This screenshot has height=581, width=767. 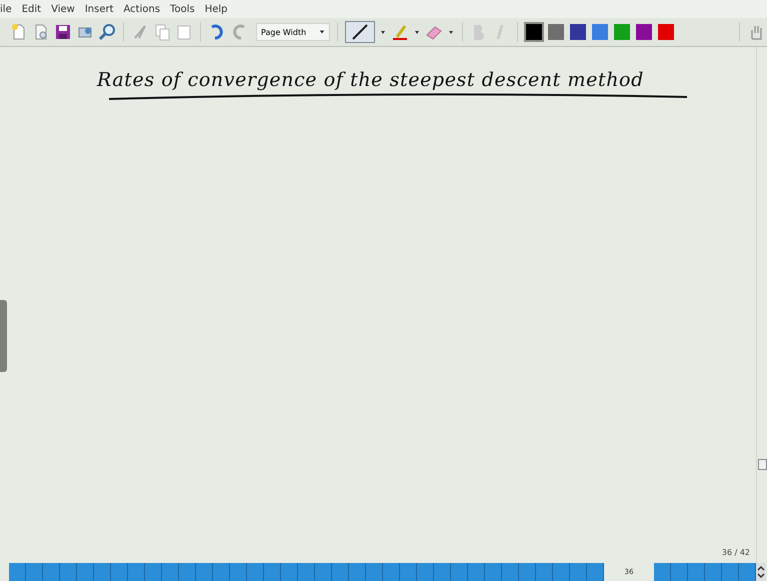 What do you see at coordinates (99, 9) in the screenshot?
I see `menu-item: Insert` at bounding box center [99, 9].